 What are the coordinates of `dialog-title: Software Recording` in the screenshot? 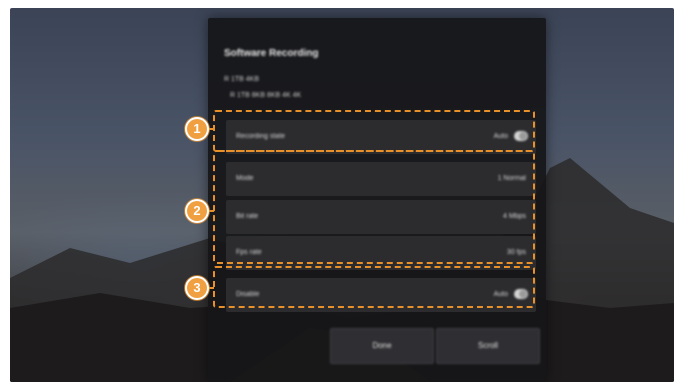 It's located at (271, 53).